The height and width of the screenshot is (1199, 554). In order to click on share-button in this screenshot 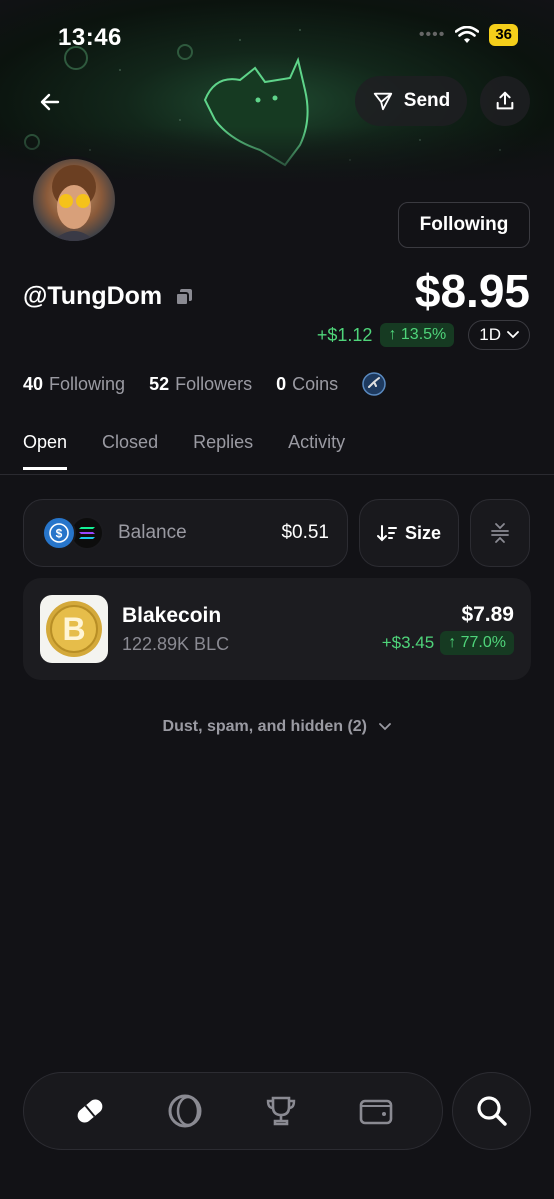, I will do `click(505, 101)`.